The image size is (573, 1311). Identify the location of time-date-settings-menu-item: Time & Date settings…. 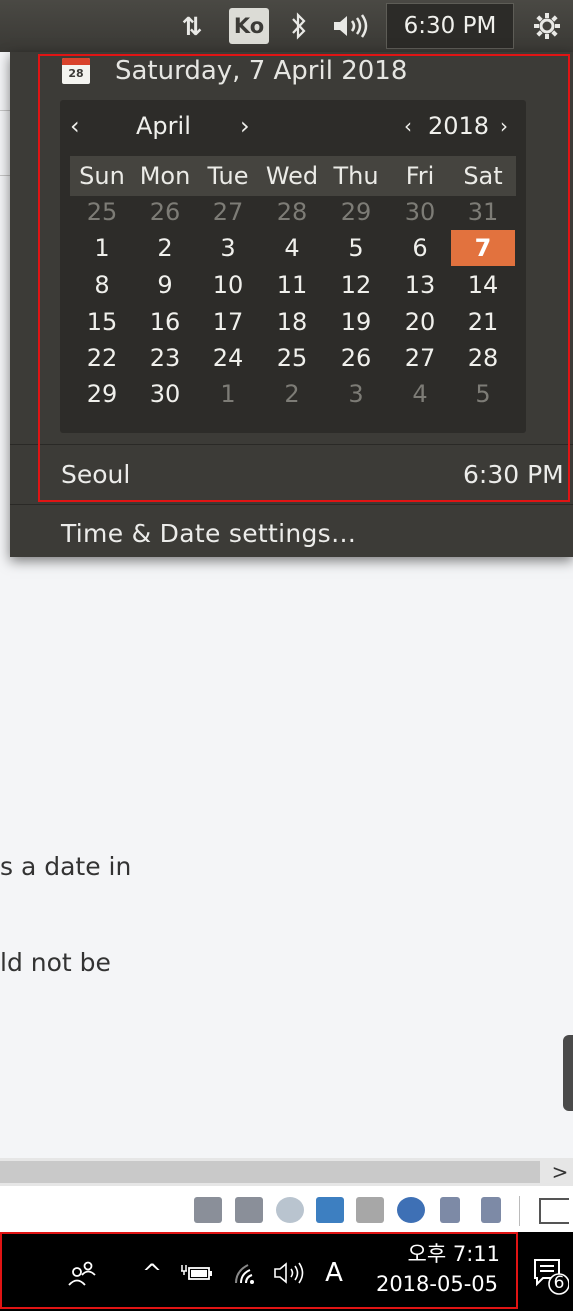
(208, 533).